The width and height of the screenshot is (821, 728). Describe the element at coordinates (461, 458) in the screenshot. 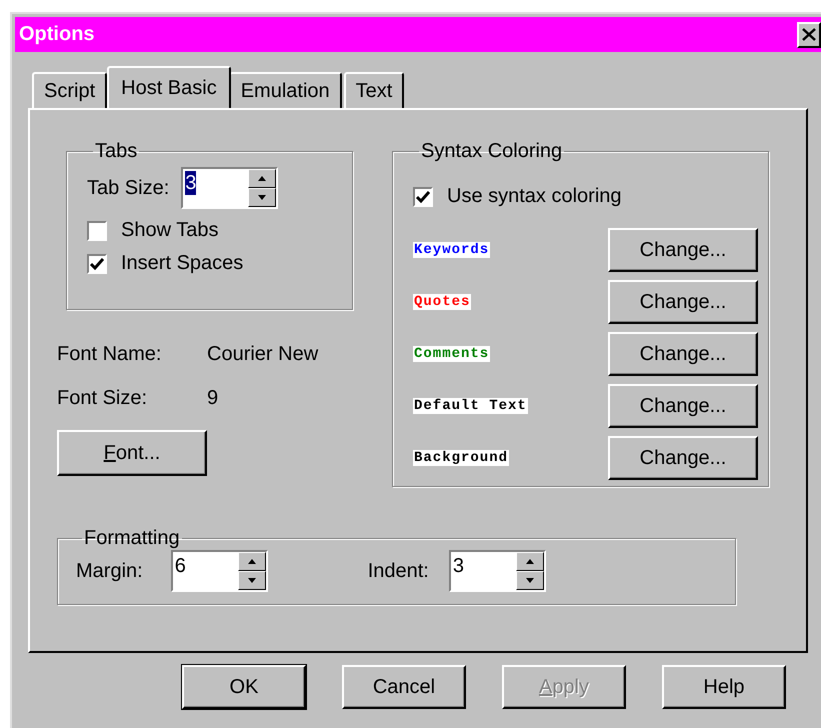

I see `color-sample: Background` at that location.